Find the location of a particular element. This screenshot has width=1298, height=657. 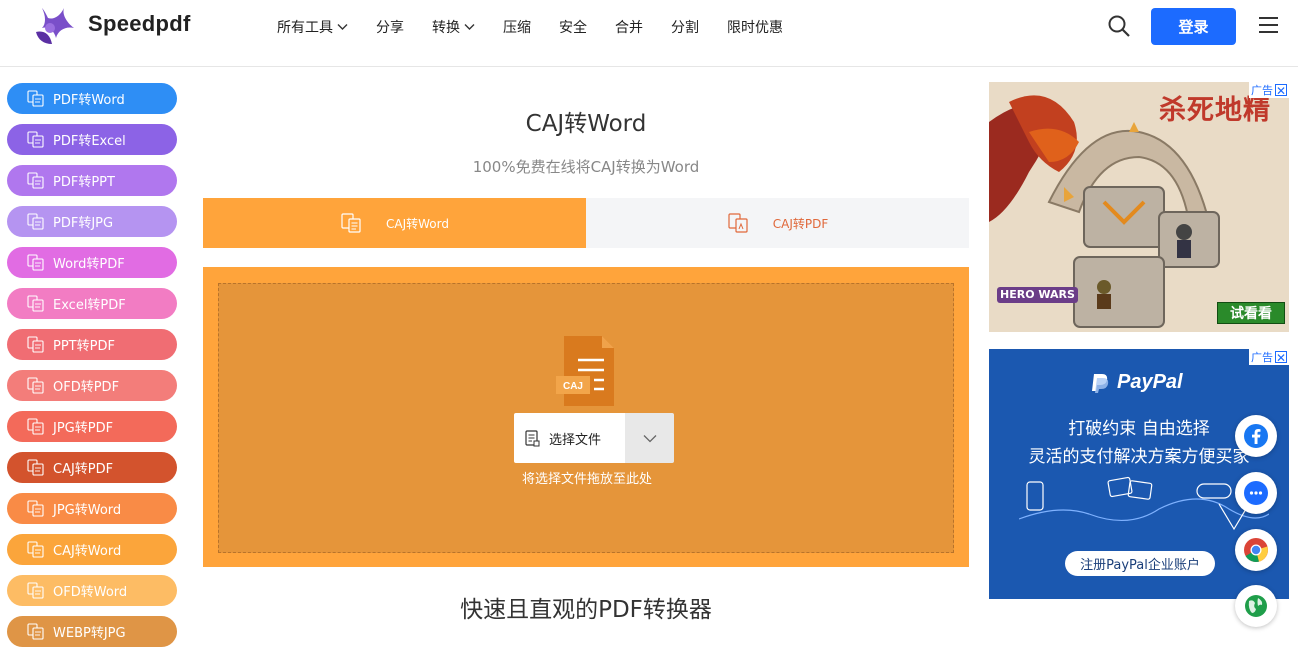

sidebar-item-label: Excel转PDF is located at coordinates (89, 305).